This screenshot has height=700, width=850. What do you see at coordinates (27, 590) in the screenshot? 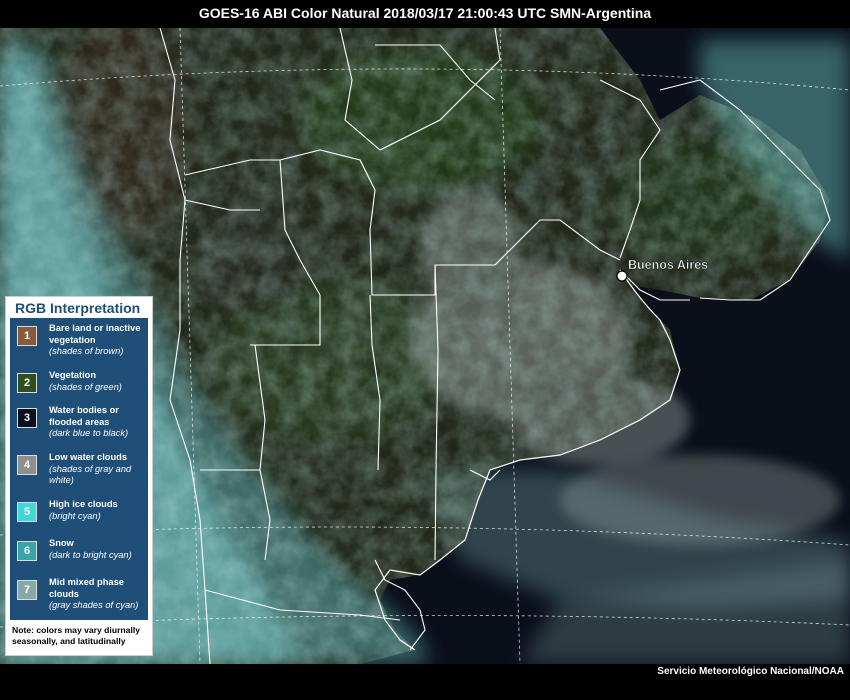
I see `legend-swatch-7: 7` at bounding box center [27, 590].